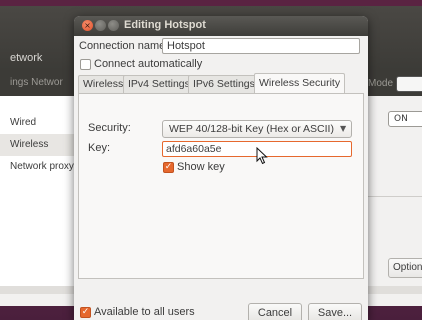 The width and height of the screenshot is (422, 320). I want to click on show-key-label: Show key, so click(201, 167).